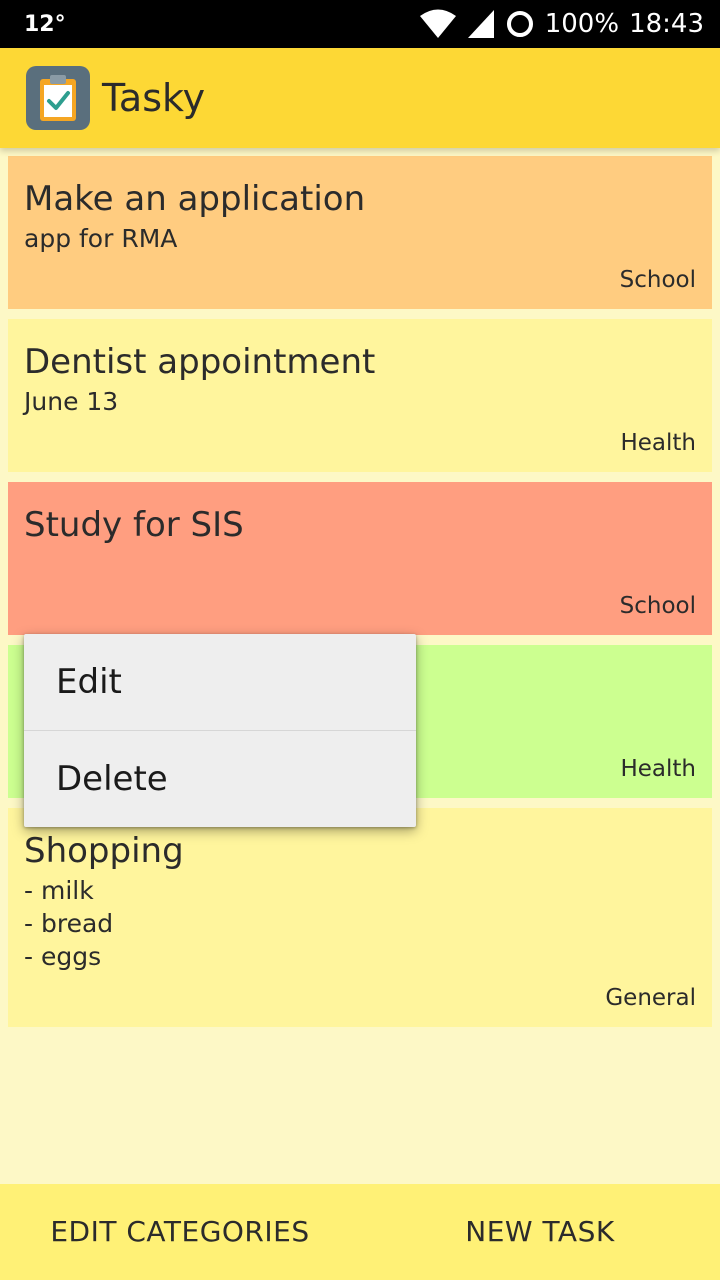 The height and width of the screenshot is (1280, 720). I want to click on new-task-button: NEW TASK, so click(540, 1232).